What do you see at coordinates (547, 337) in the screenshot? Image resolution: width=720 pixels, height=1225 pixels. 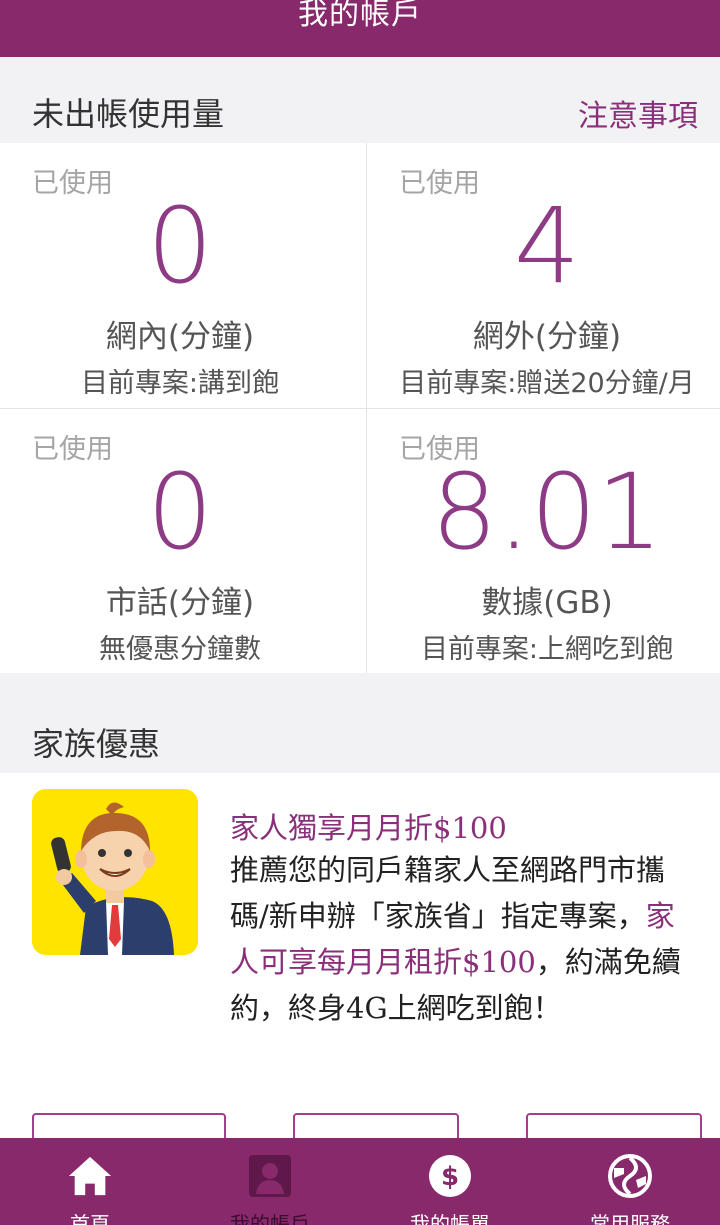 I see `usage-type-label: 網外(分鐘)` at bounding box center [547, 337].